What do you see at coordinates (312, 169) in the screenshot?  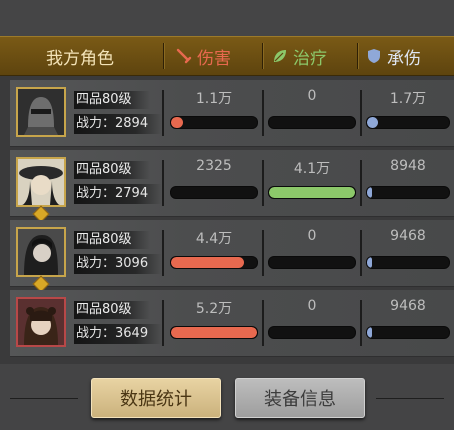 I see `heal-value: 4.1万` at bounding box center [312, 169].